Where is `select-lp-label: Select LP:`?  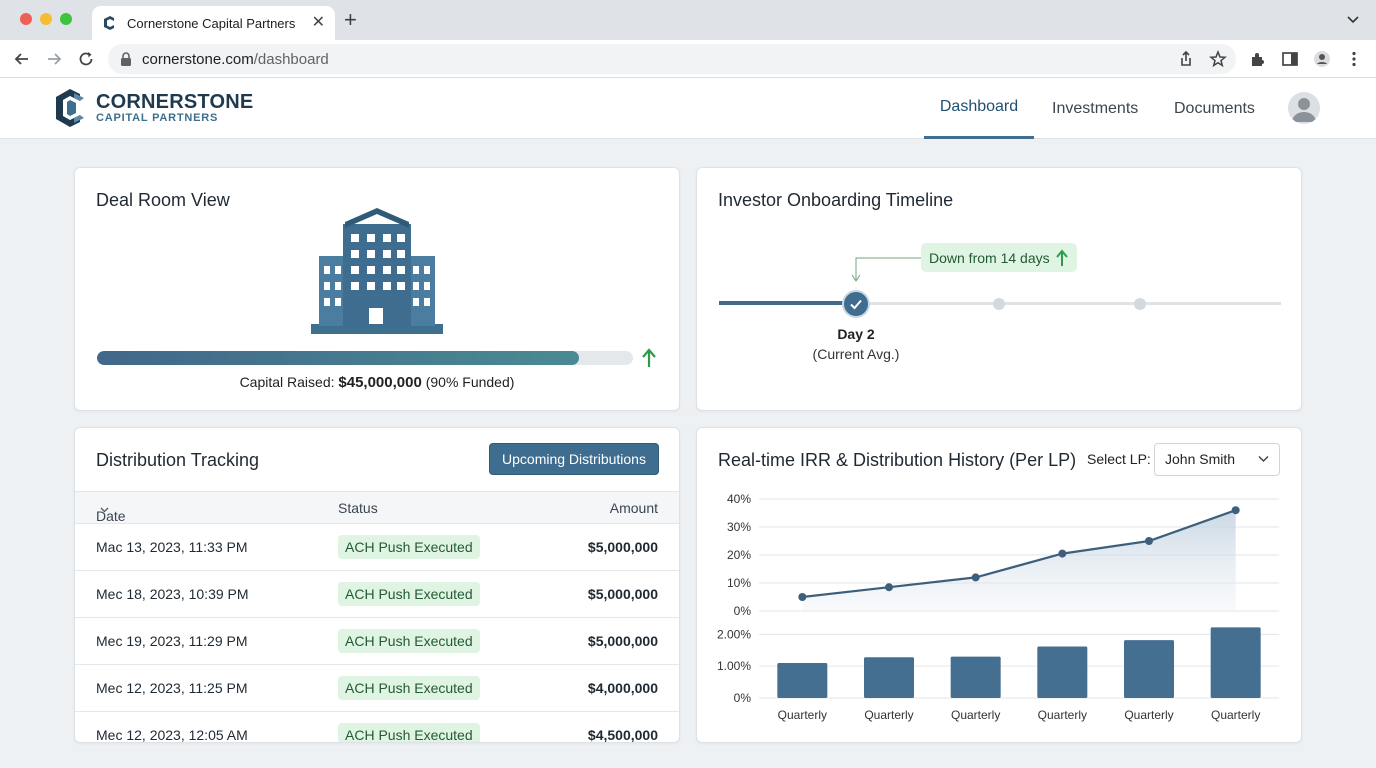
select-lp-label: Select LP: is located at coordinates (1119, 459).